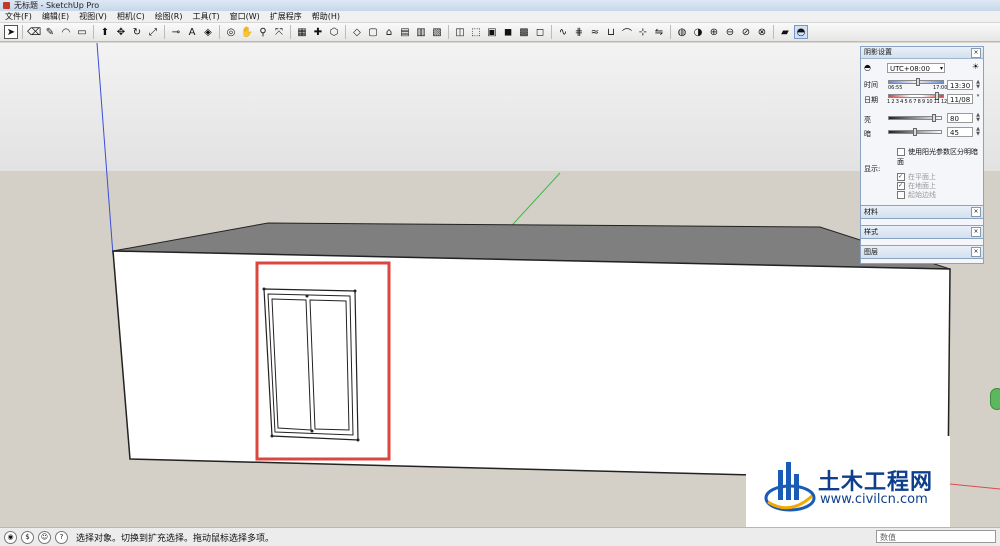  Describe the element at coordinates (206, 16) in the screenshot. I see `menu-tools: 工具(T)` at that location.